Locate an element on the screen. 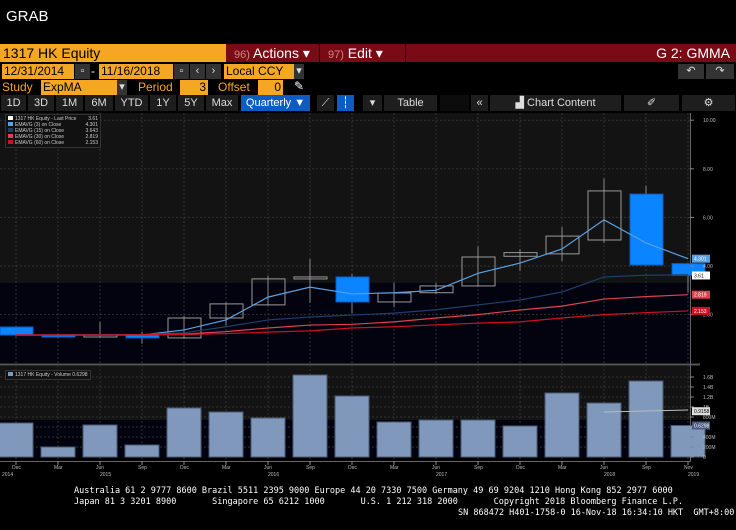  x-year-label: 2014 is located at coordinates (7, 475).